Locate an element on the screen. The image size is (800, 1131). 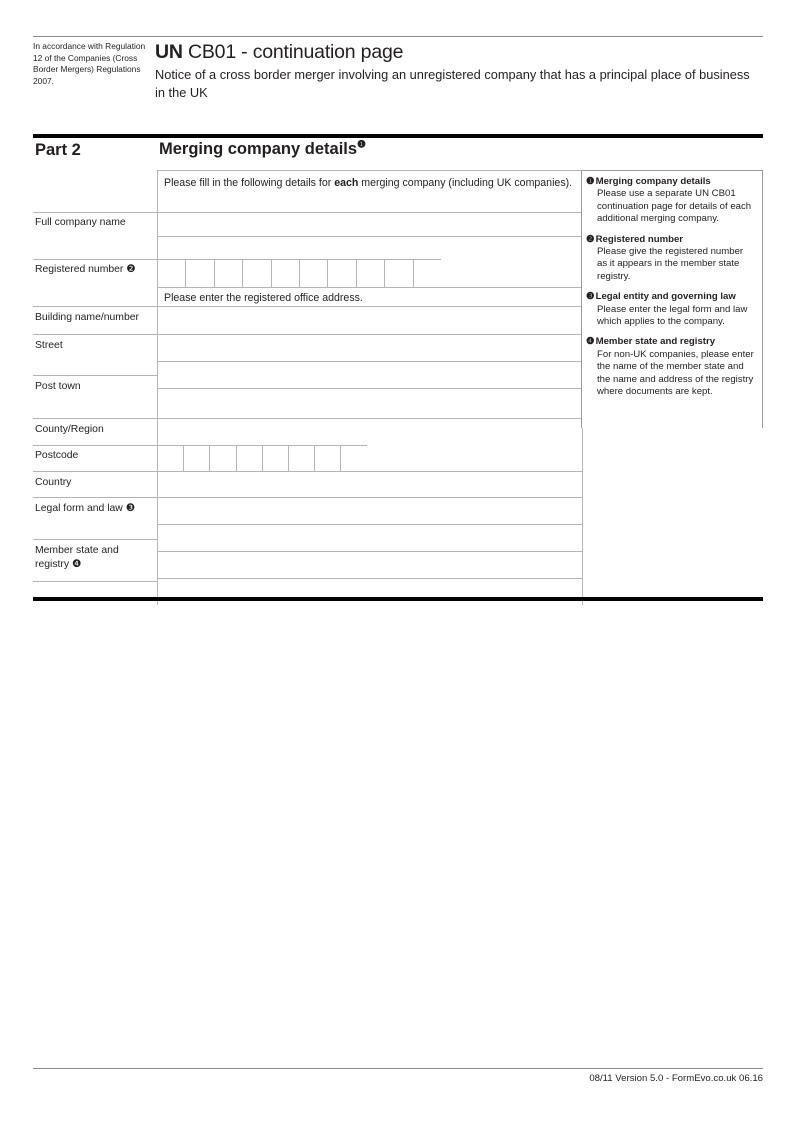
part-number-label: Part 2 is located at coordinates (58, 150).